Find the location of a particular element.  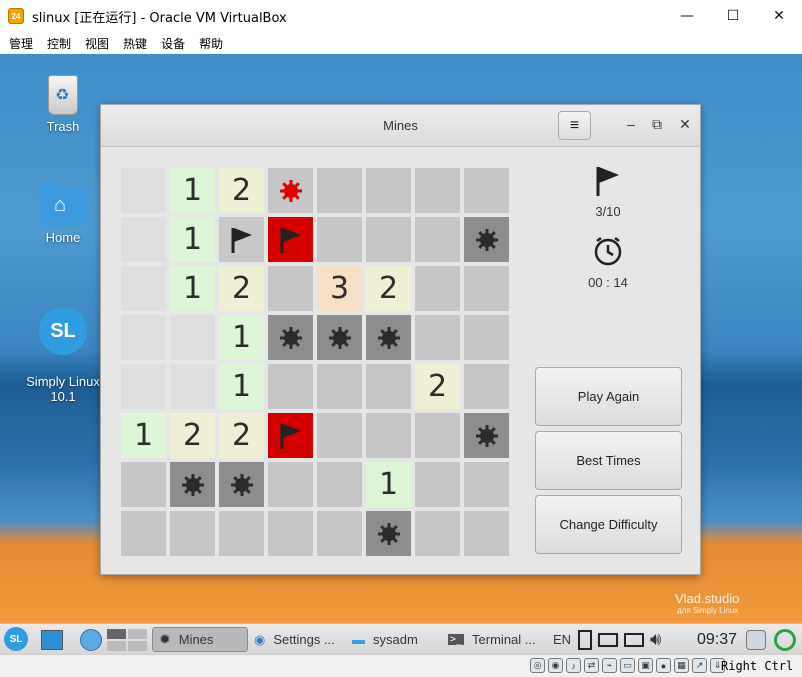

menu-view: 视图 is located at coordinates (97, 43).